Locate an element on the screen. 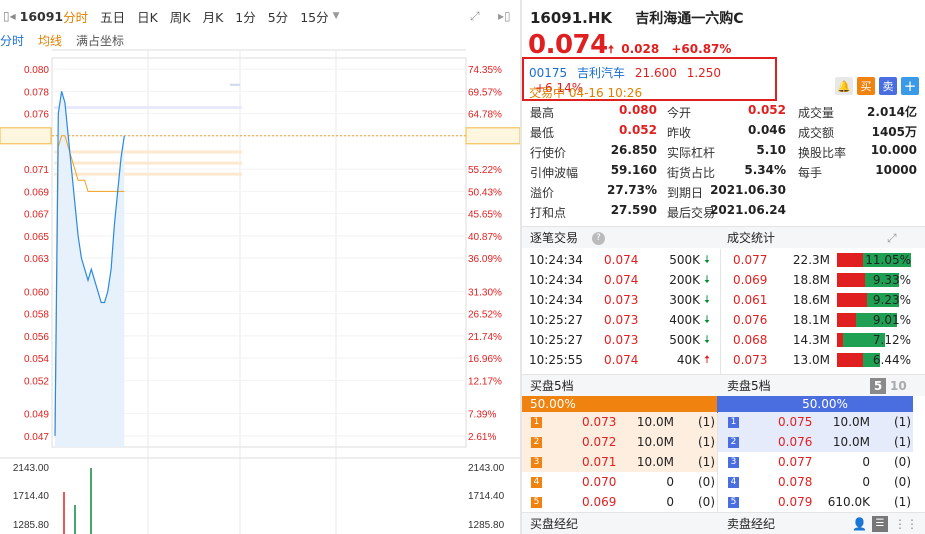  underlying-change: 1.250 is located at coordinates (704, 73).